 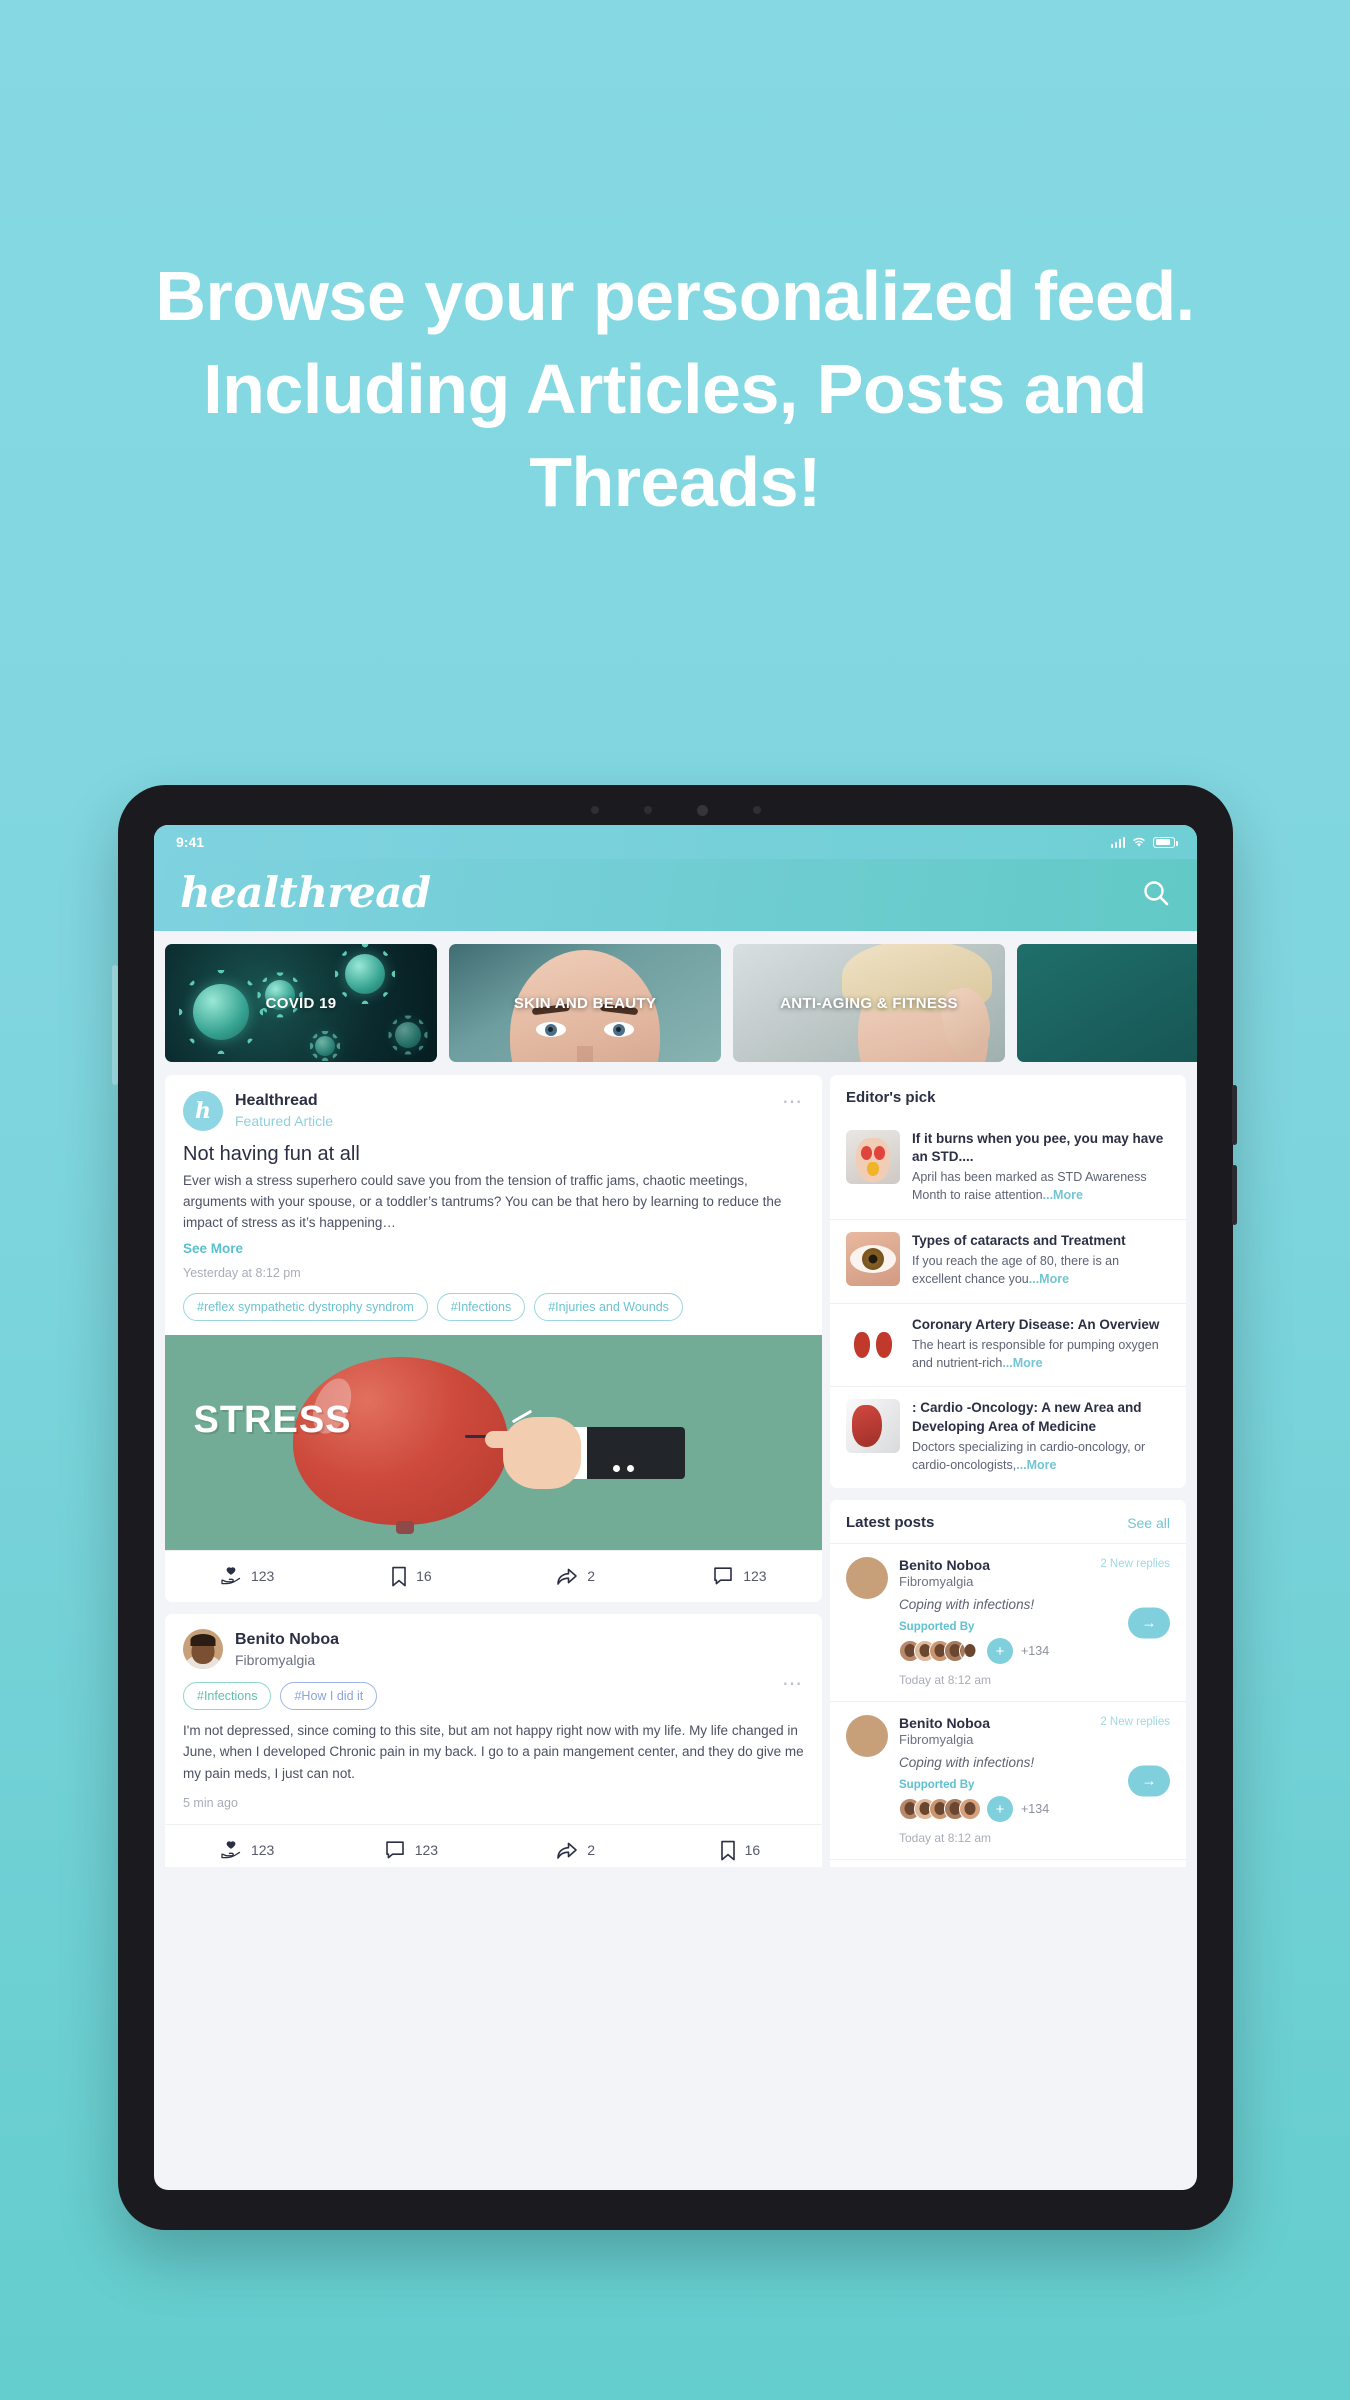 What do you see at coordinates (1008, 1521) in the screenshot?
I see `latest-posts-header: Latest posts See all` at bounding box center [1008, 1521].